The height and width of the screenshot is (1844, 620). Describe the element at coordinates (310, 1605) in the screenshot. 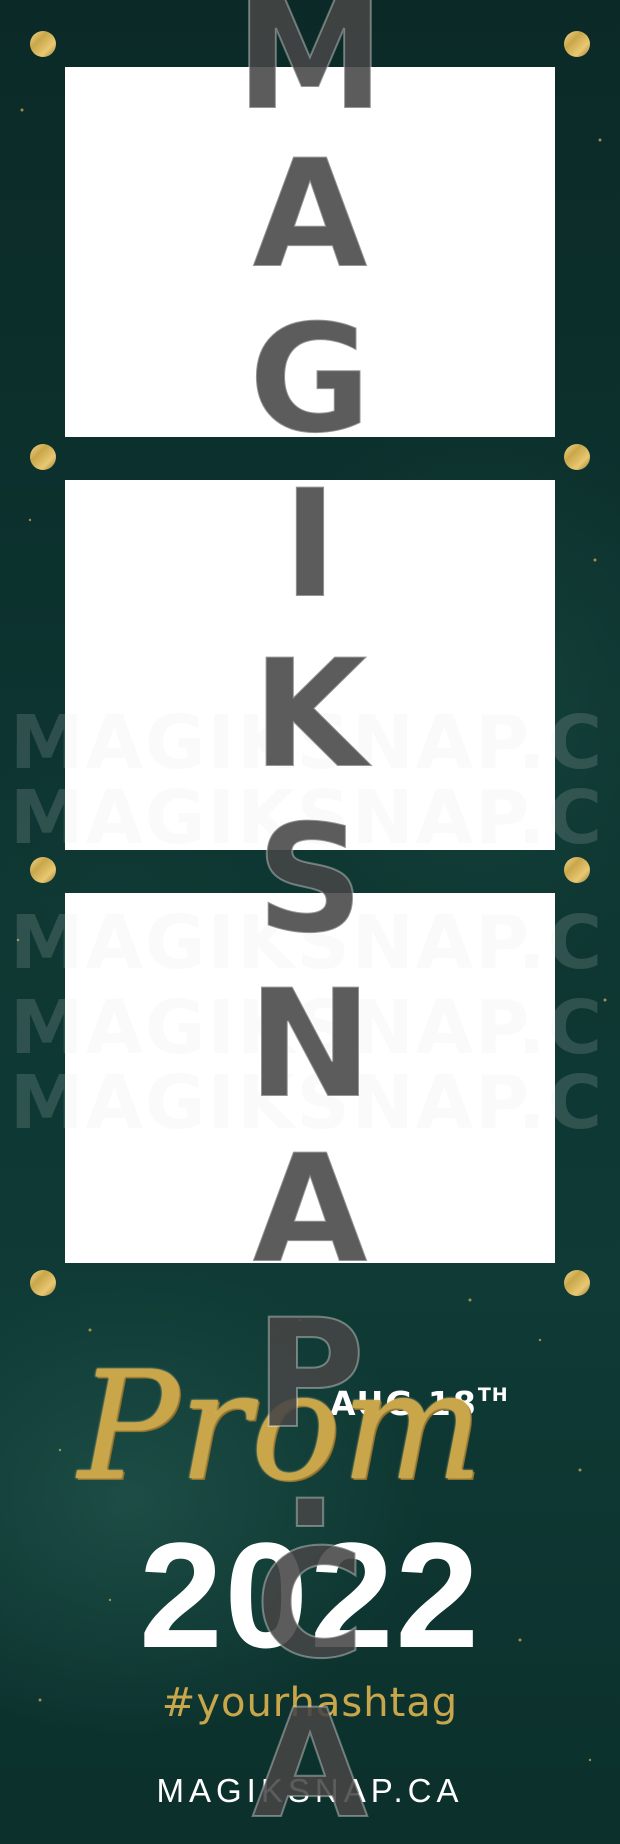

I see `watermark-letter: C` at that location.